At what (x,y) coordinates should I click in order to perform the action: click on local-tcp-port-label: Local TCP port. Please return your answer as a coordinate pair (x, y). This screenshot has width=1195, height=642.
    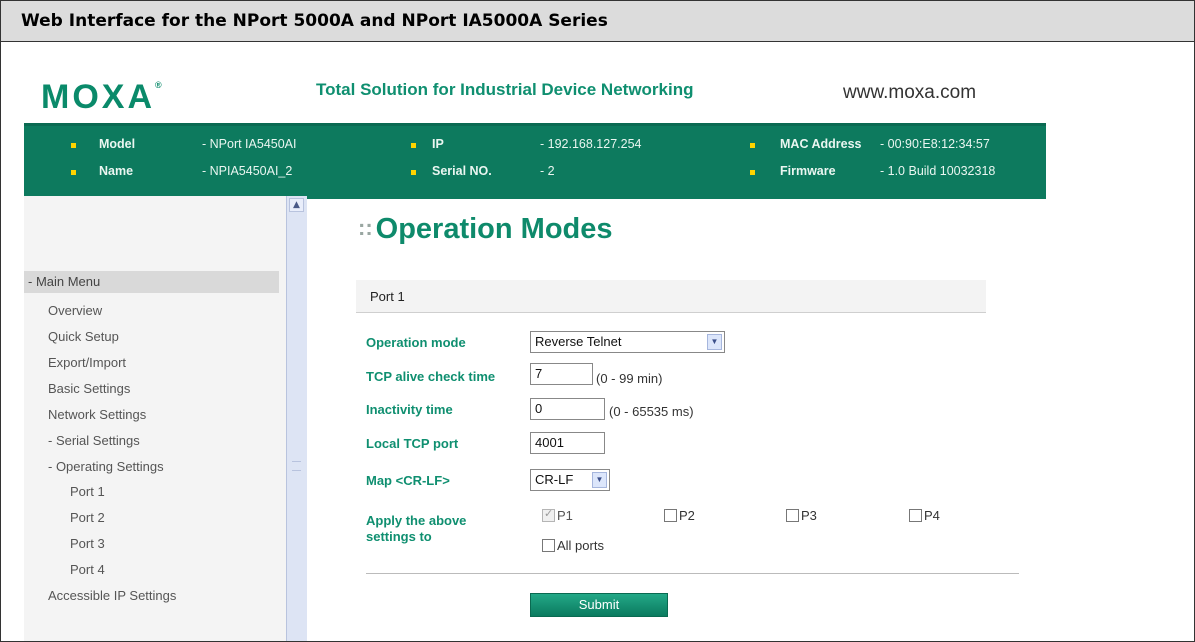
    Looking at the image, I should click on (412, 443).